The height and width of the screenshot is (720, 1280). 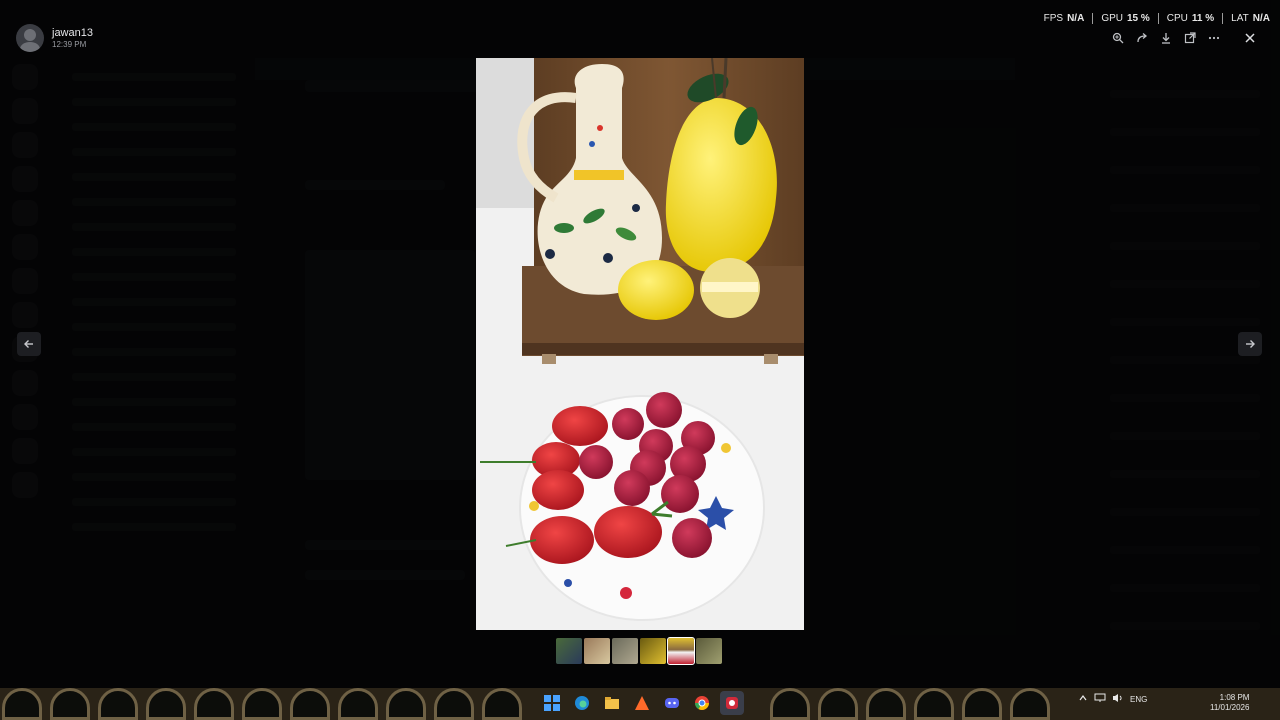 What do you see at coordinates (1118, 699) in the screenshot?
I see `volume-icon` at bounding box center [1118, 699].